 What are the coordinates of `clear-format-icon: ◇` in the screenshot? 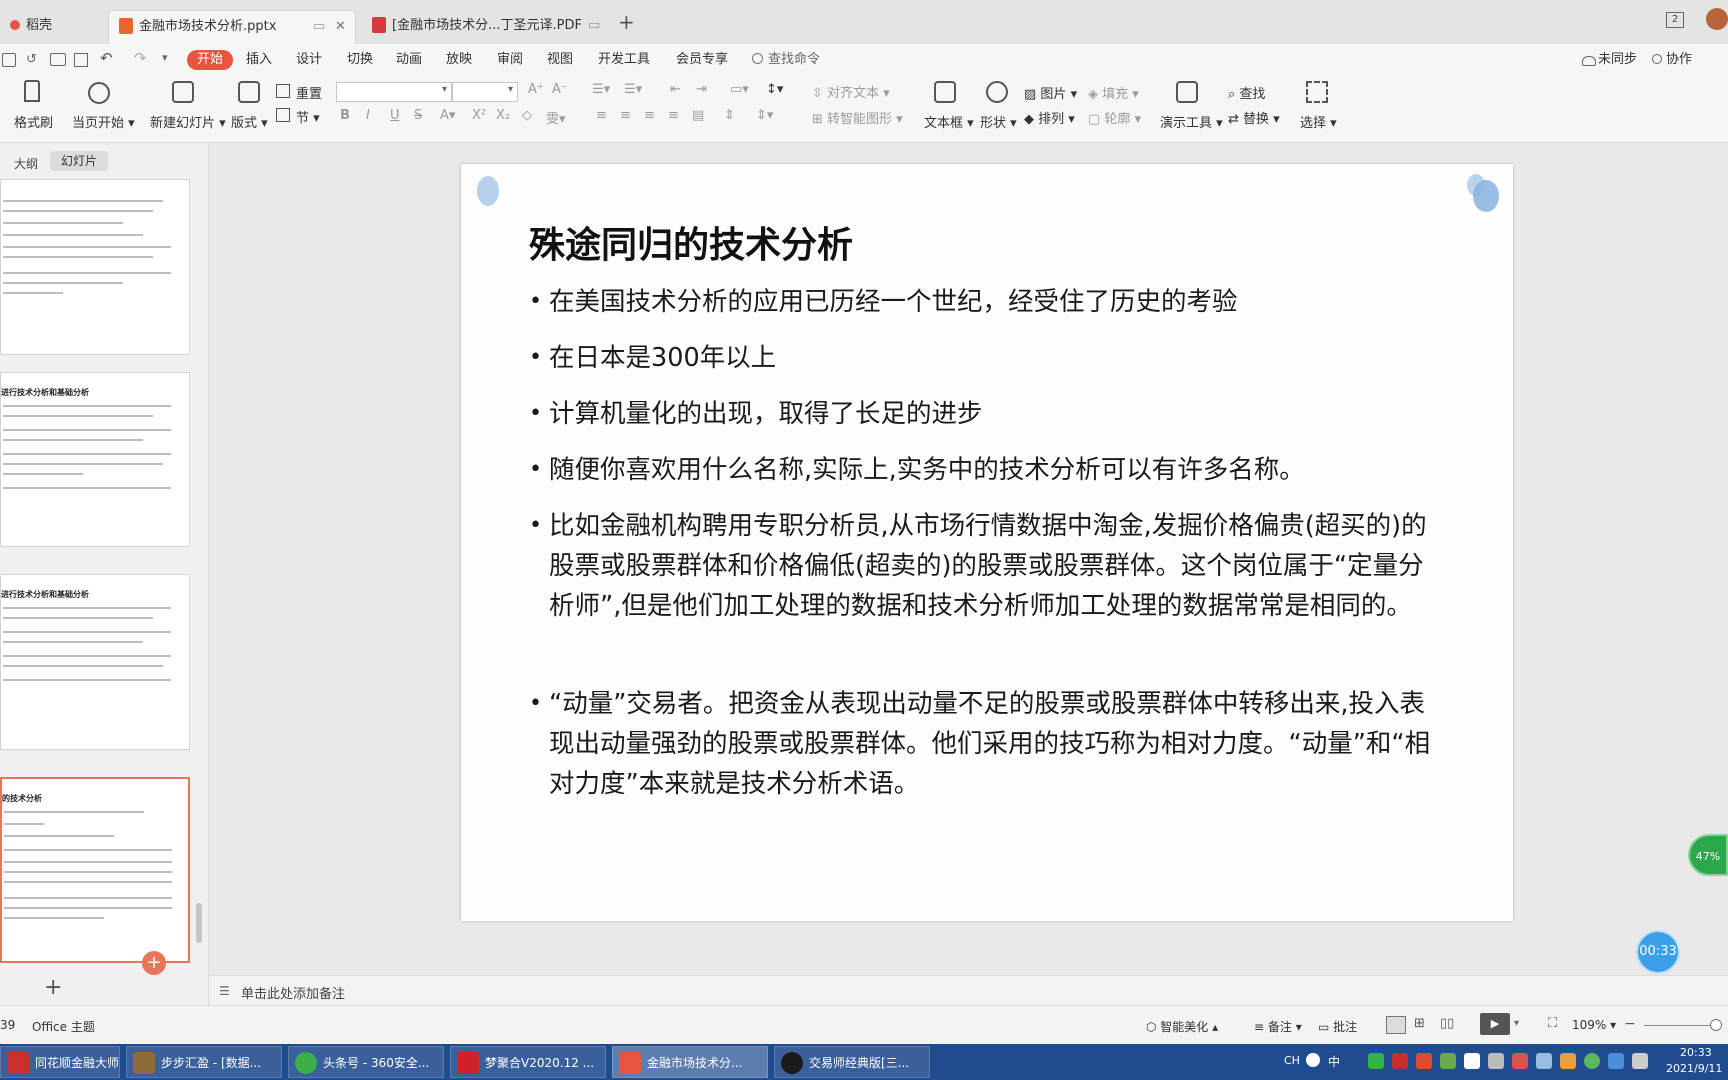 It's located at (527, 115).